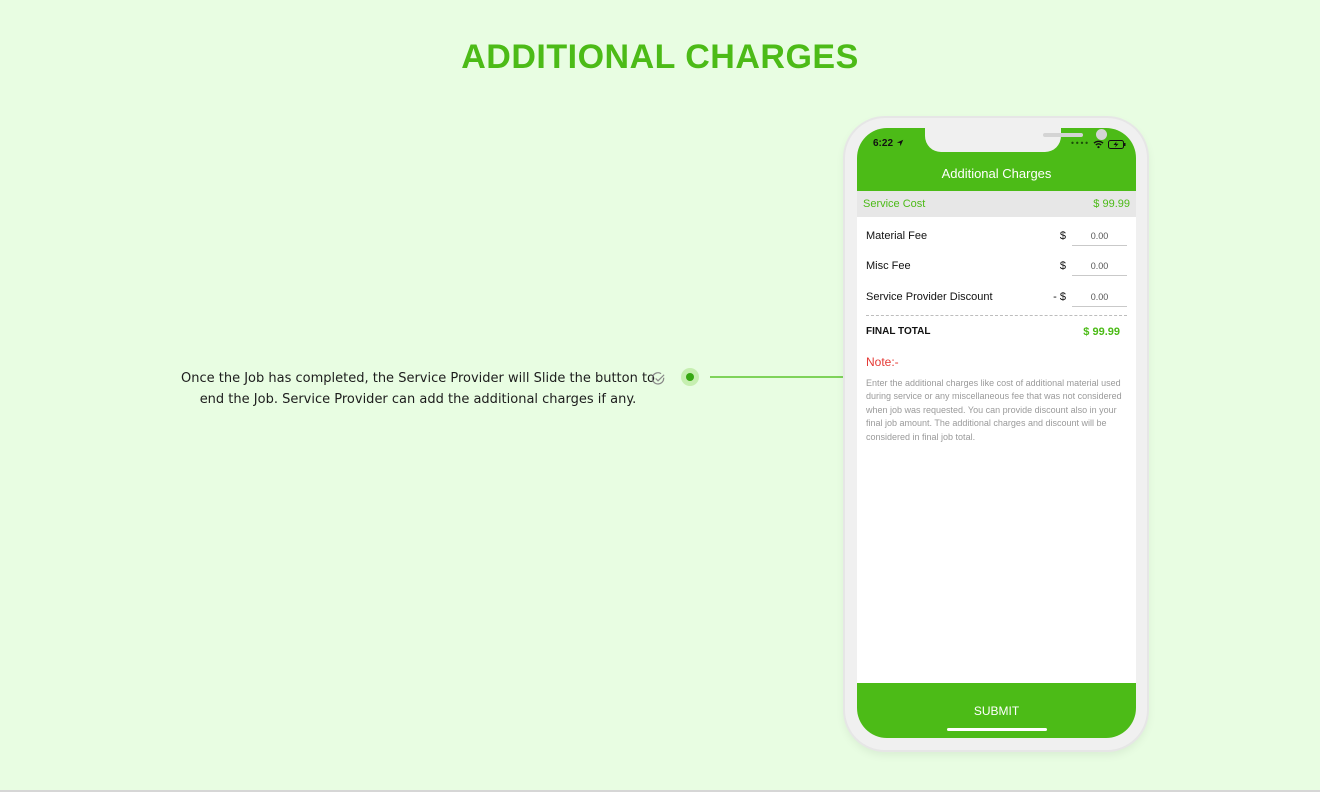  I want to click on final-total-value: $ 99.99, so click(1101, 332).